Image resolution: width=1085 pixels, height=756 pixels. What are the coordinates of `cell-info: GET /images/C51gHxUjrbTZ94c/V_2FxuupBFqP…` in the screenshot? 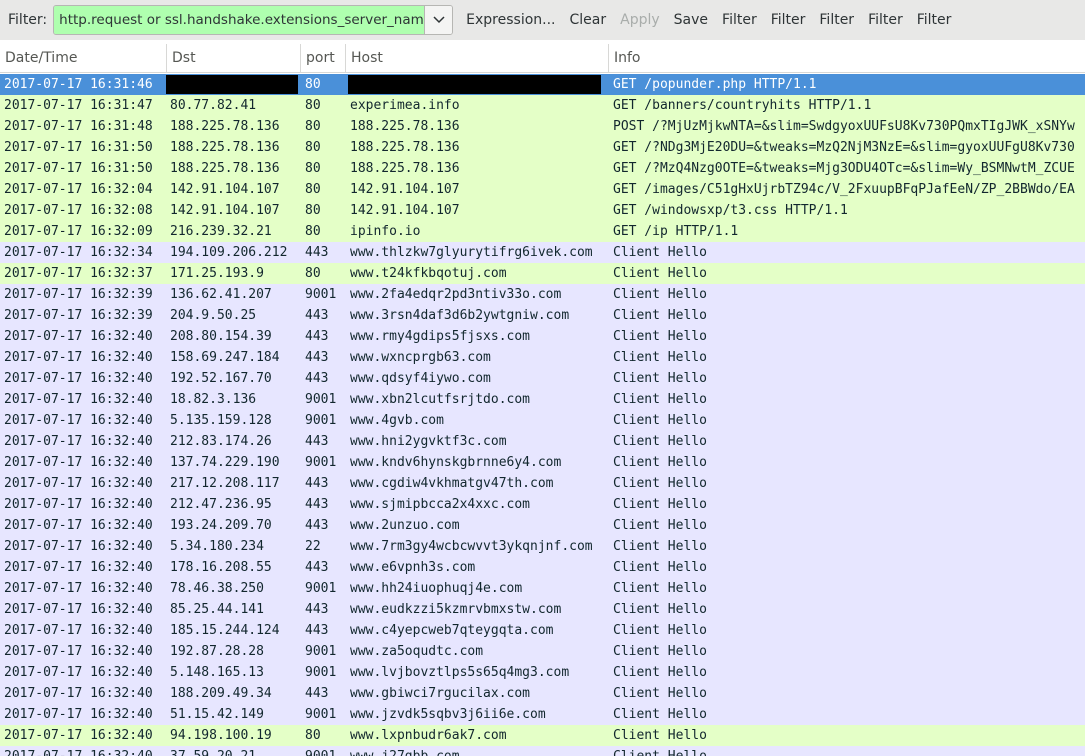 It's located at (844, 189).